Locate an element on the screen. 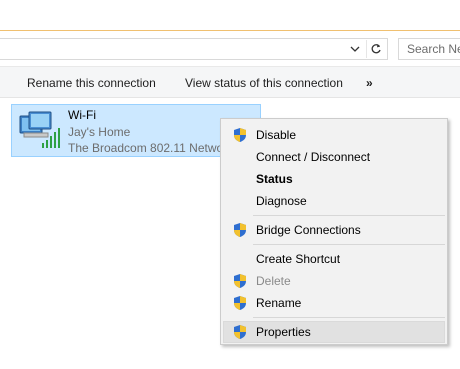  rename-connection-button: Rename this connection is located at coordinates (91, 83).